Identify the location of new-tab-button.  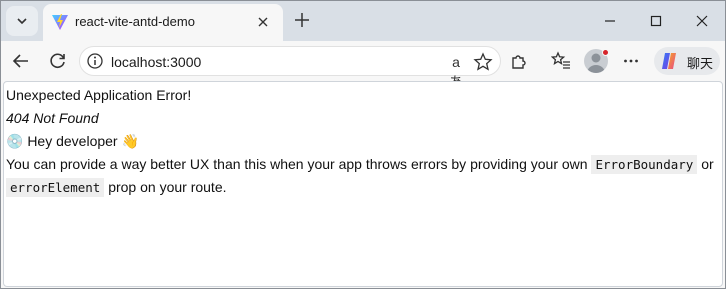
(302, 20).